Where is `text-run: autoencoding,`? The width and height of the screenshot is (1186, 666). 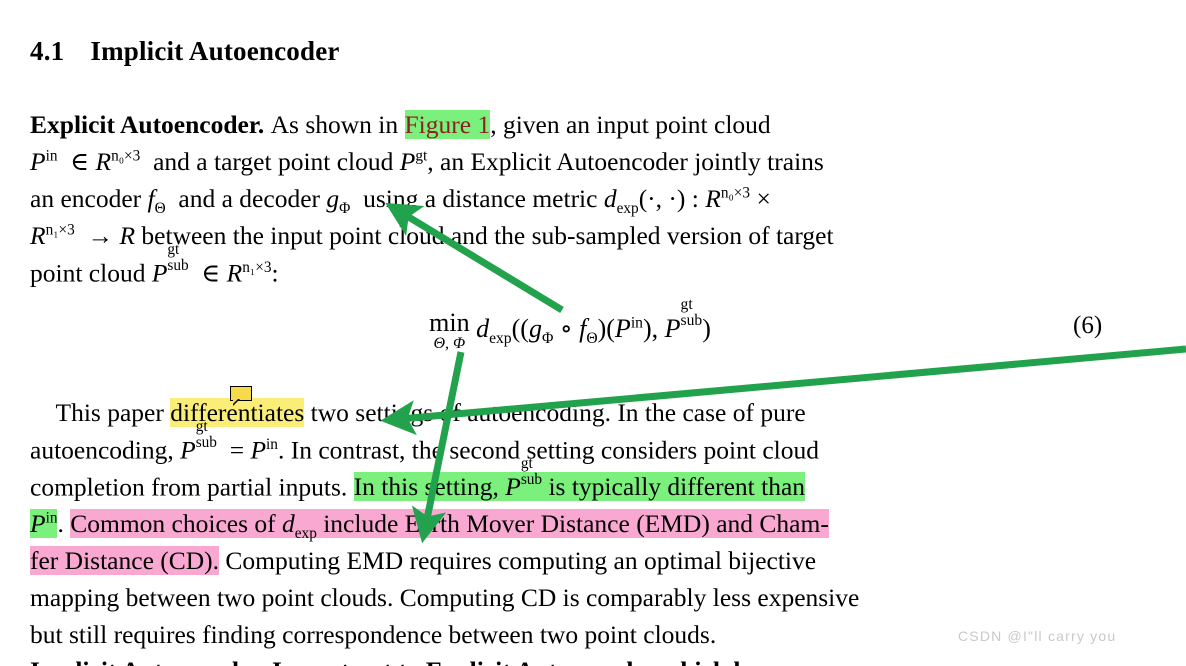
text-run: autoencoding, is located at coordinates (102, 450).